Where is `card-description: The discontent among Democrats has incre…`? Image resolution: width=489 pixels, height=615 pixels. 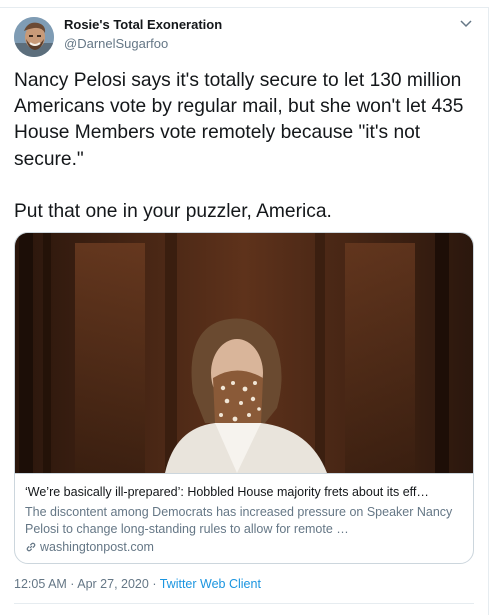
card-description: The discontent among Democrats has incre… is located at coordinates (239, 520).